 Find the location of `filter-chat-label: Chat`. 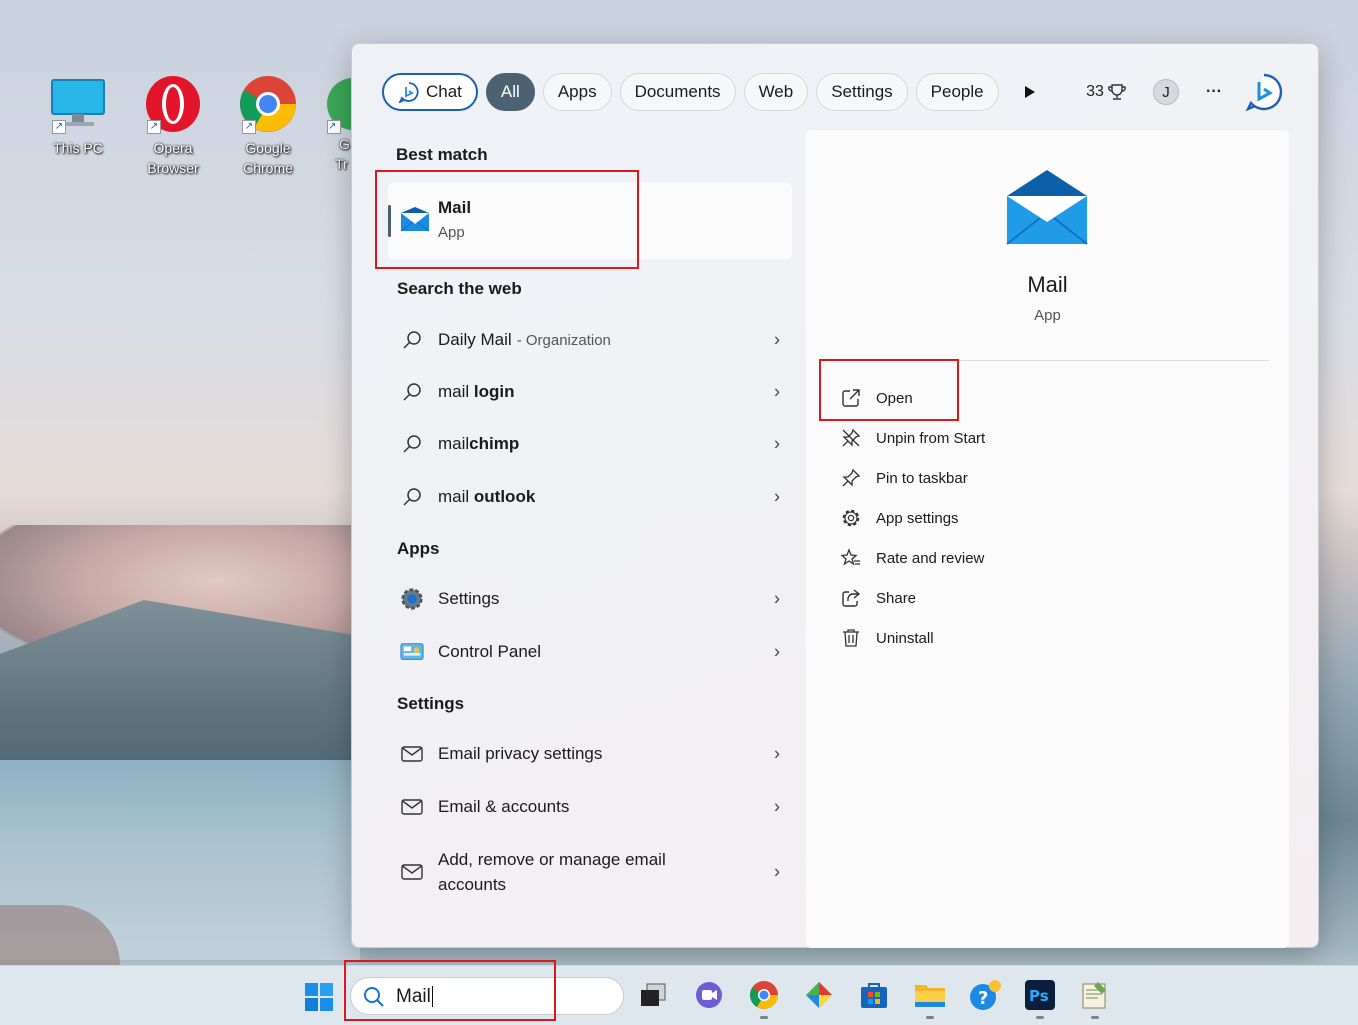

filter-chat-label: Chat is located at coordinates (444, 91).